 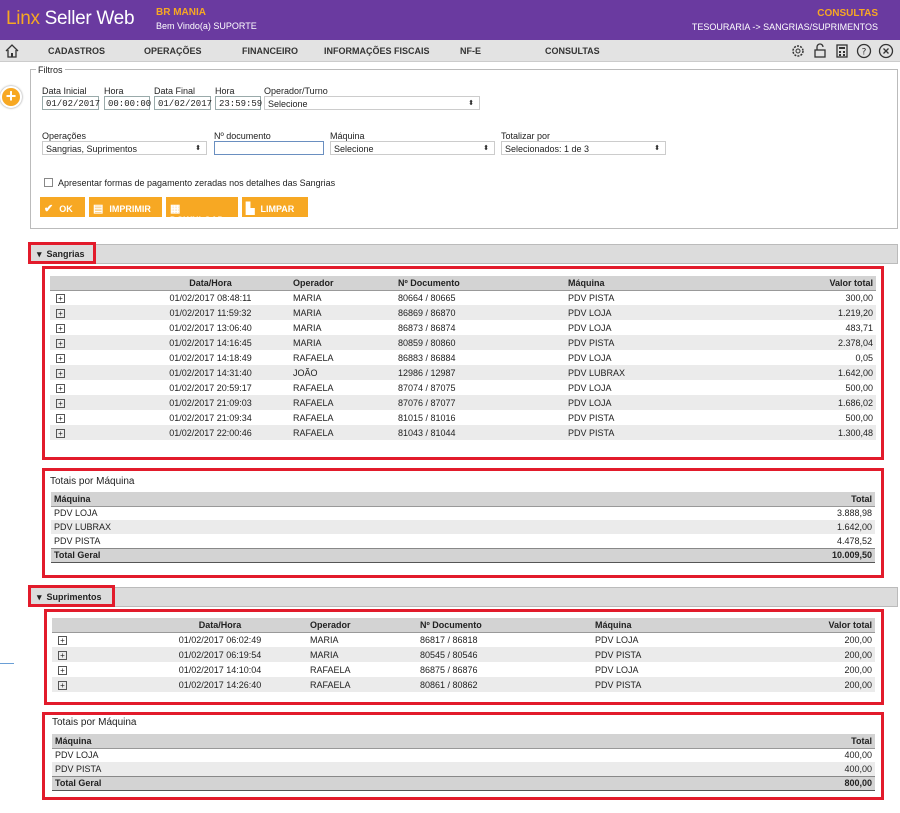 What do you see at coordinates (210, 312) in the screenshot?
I see `data-hora-cell: 01/02/2017 11:59:32` at bounding box center [210, 312].